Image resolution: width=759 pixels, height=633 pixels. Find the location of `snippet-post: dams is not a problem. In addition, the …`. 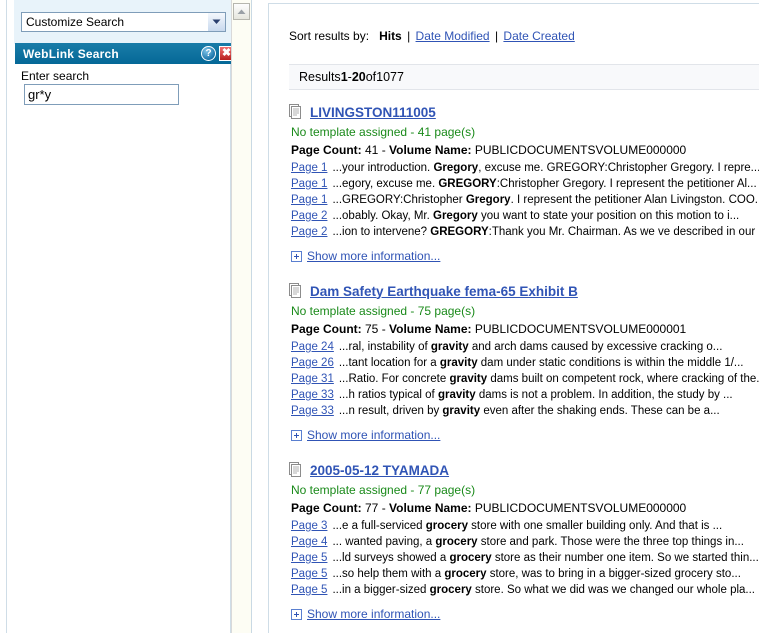

snippet-post: dams is not a problem. In addition, the … is located at coordinates (604, 395).